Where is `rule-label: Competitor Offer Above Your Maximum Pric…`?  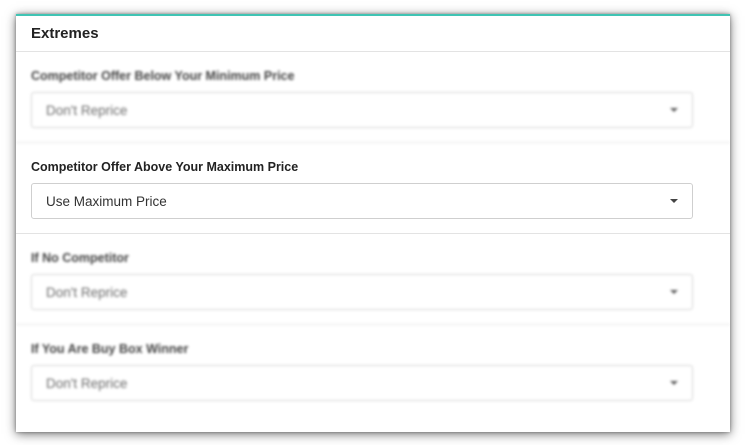 rule-label: Competitor Offer Above Your Maximum Pric… is located at coordinates (165, 167).